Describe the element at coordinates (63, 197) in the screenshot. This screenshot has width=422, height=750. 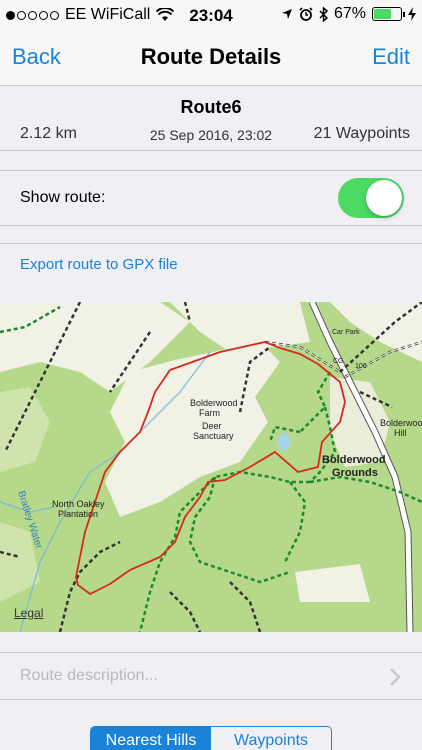
I see `show-route-label: Show route:` at that location.